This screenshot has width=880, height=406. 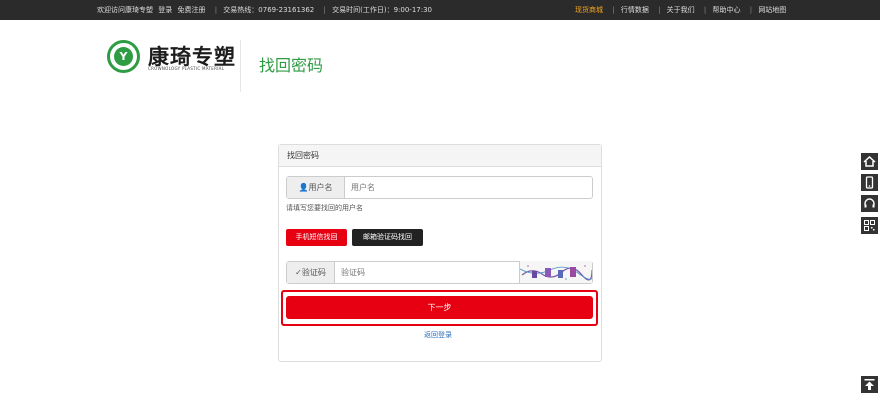 What do you see at coordinates (468, 187) in the screenshot?
I see `username-input` at bounding box center [468, 187].